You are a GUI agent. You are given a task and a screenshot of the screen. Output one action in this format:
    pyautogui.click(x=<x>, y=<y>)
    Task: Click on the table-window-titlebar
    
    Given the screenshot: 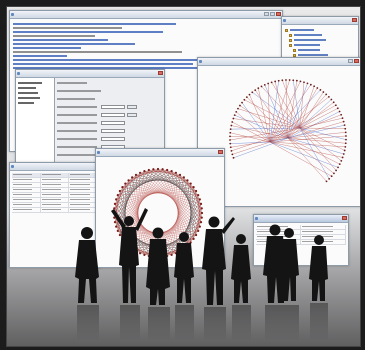 What is the action you would take?
    pyautogui.click(x=55, y=167)
    